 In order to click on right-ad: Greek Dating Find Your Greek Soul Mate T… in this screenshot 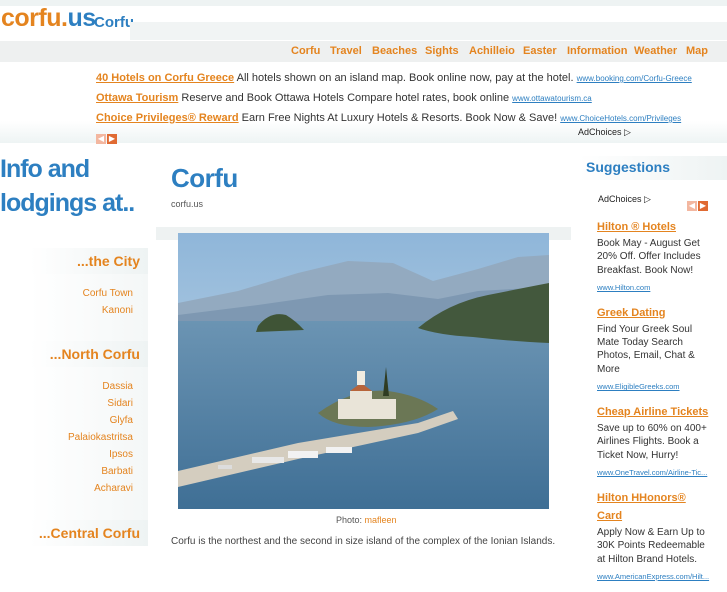, I will do `click(654, 348)`.